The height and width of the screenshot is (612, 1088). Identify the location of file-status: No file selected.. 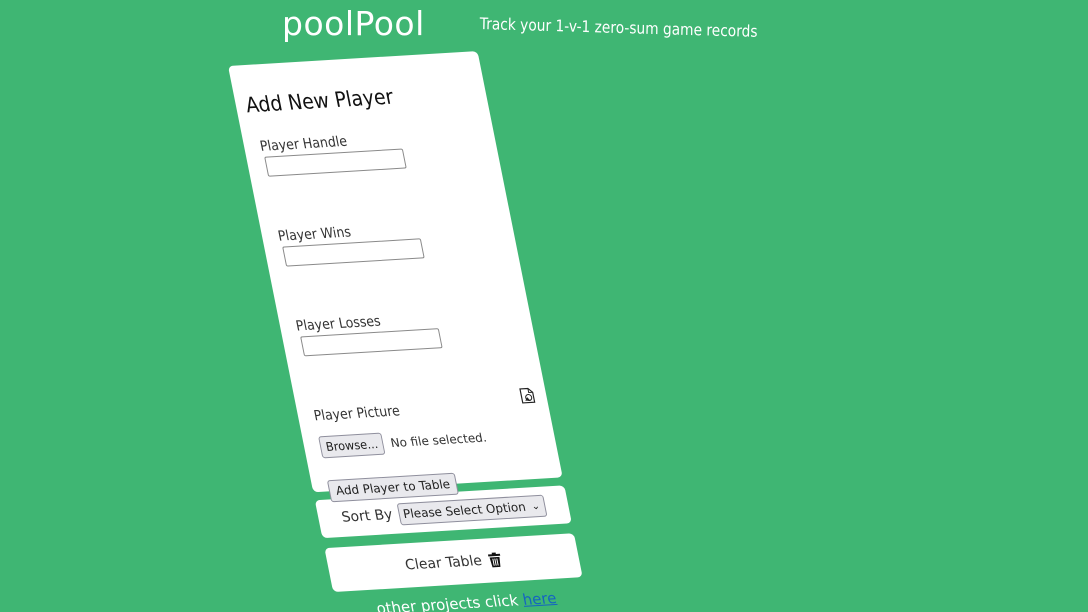
(438, 440).